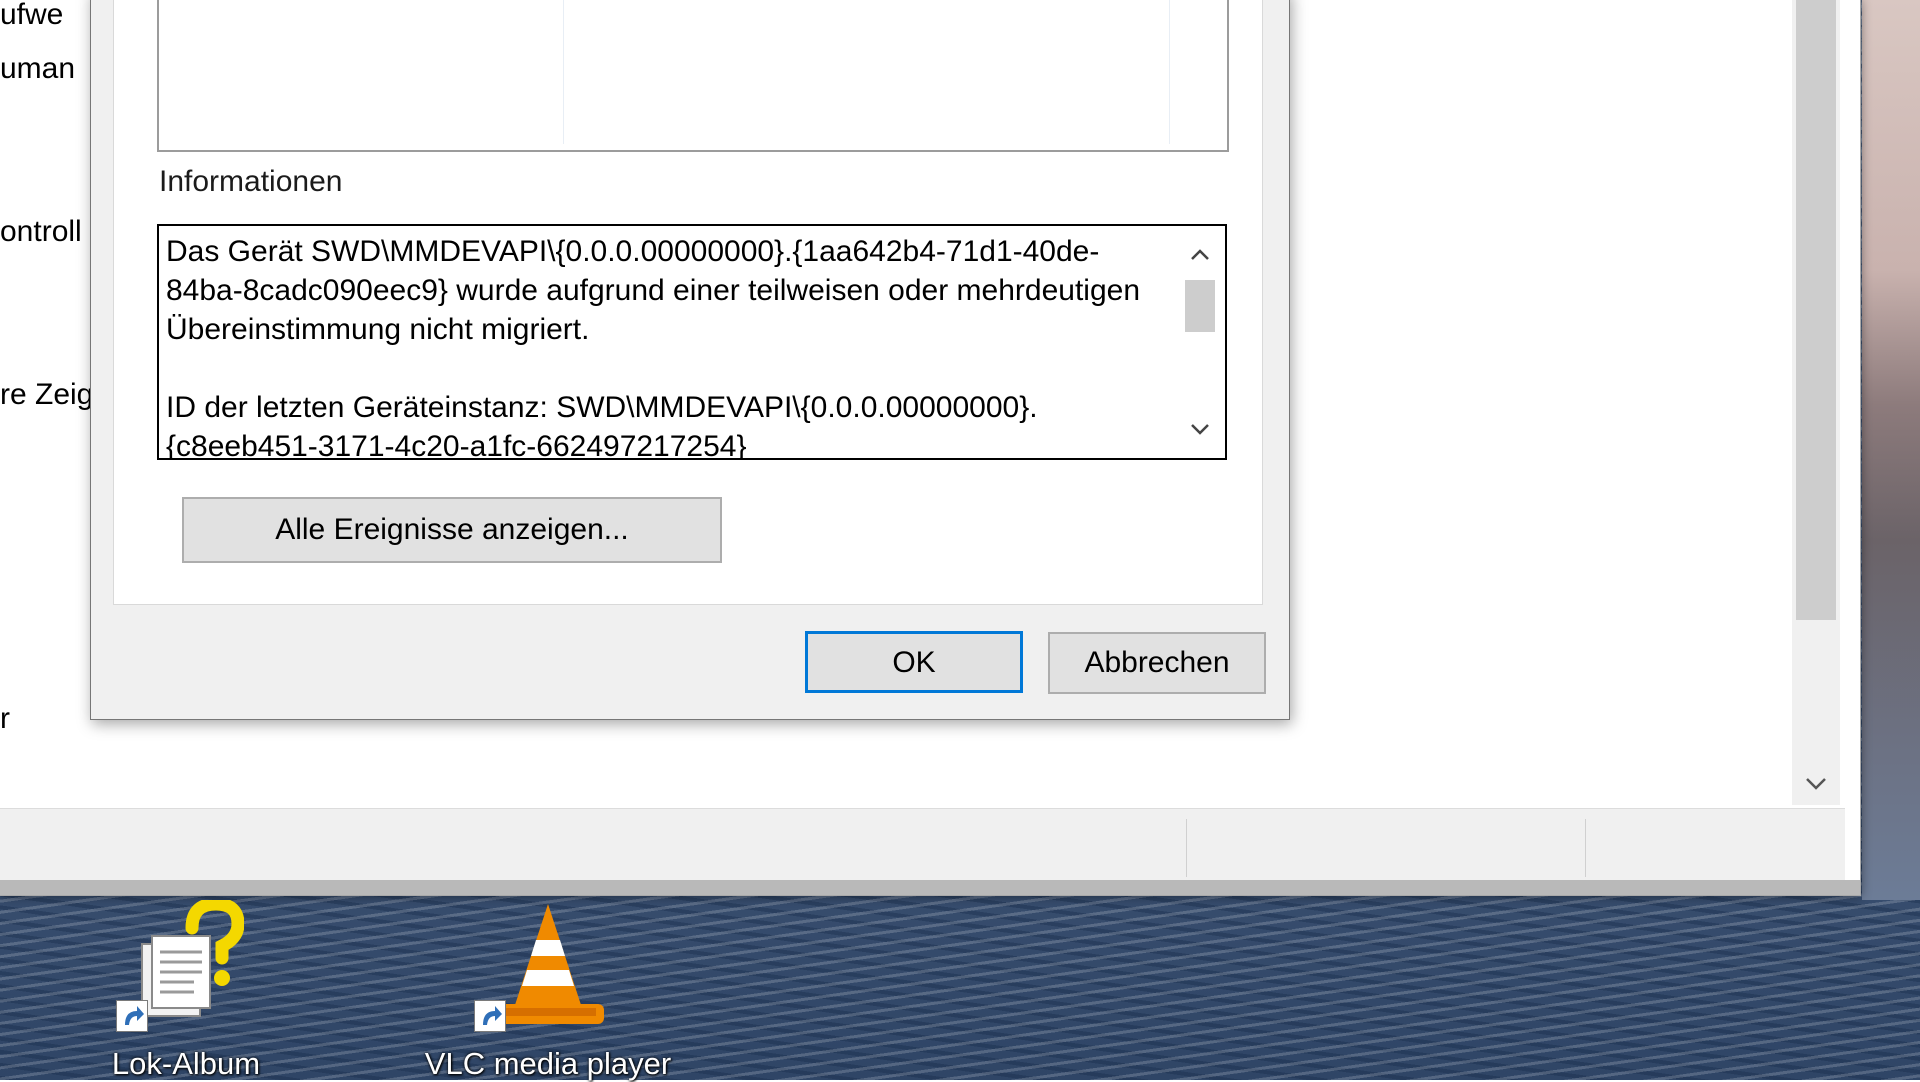 This screenshot has height=1082, width=1920. I want to click on status-bar, so click(922, 847).